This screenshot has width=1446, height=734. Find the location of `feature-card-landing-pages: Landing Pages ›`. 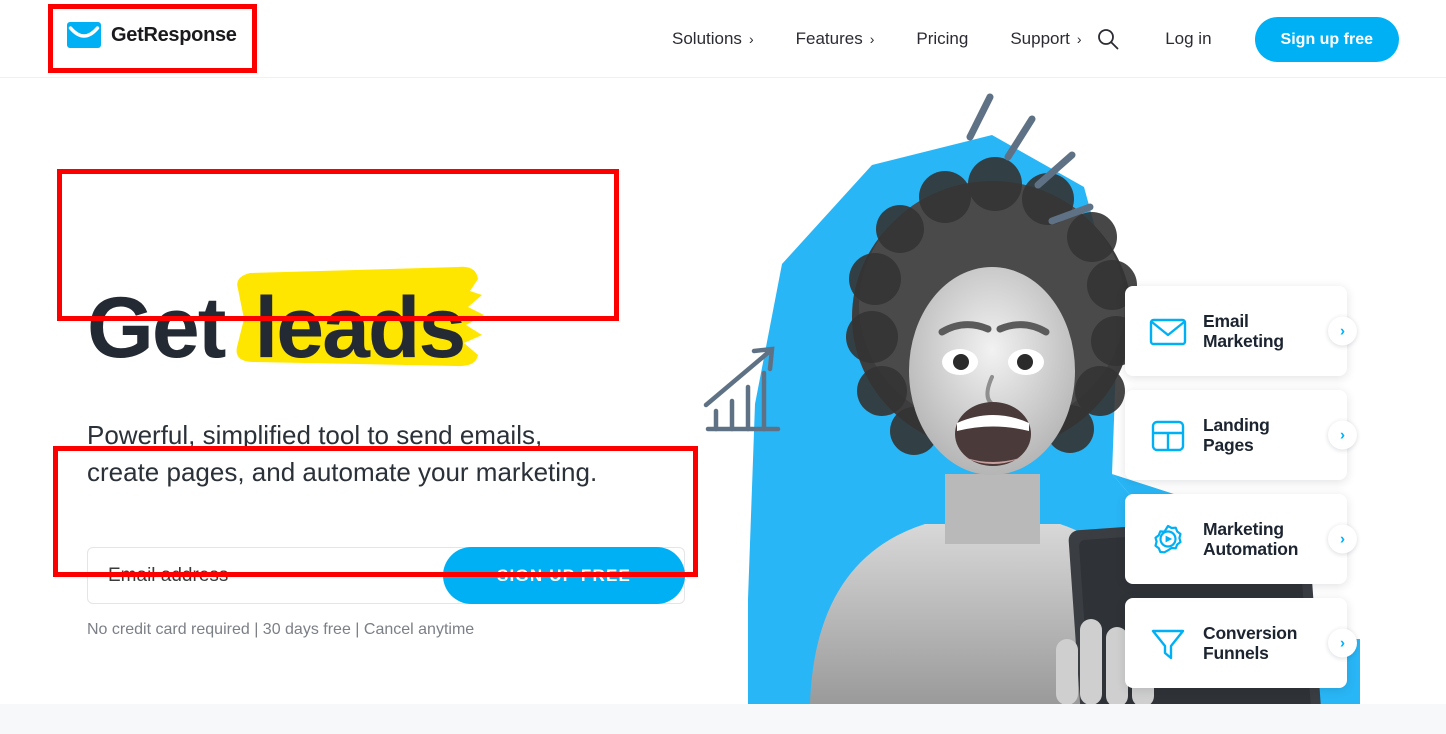

feature-card-landing-pages: Landing Pages › is located at coordinates (1241, 435).